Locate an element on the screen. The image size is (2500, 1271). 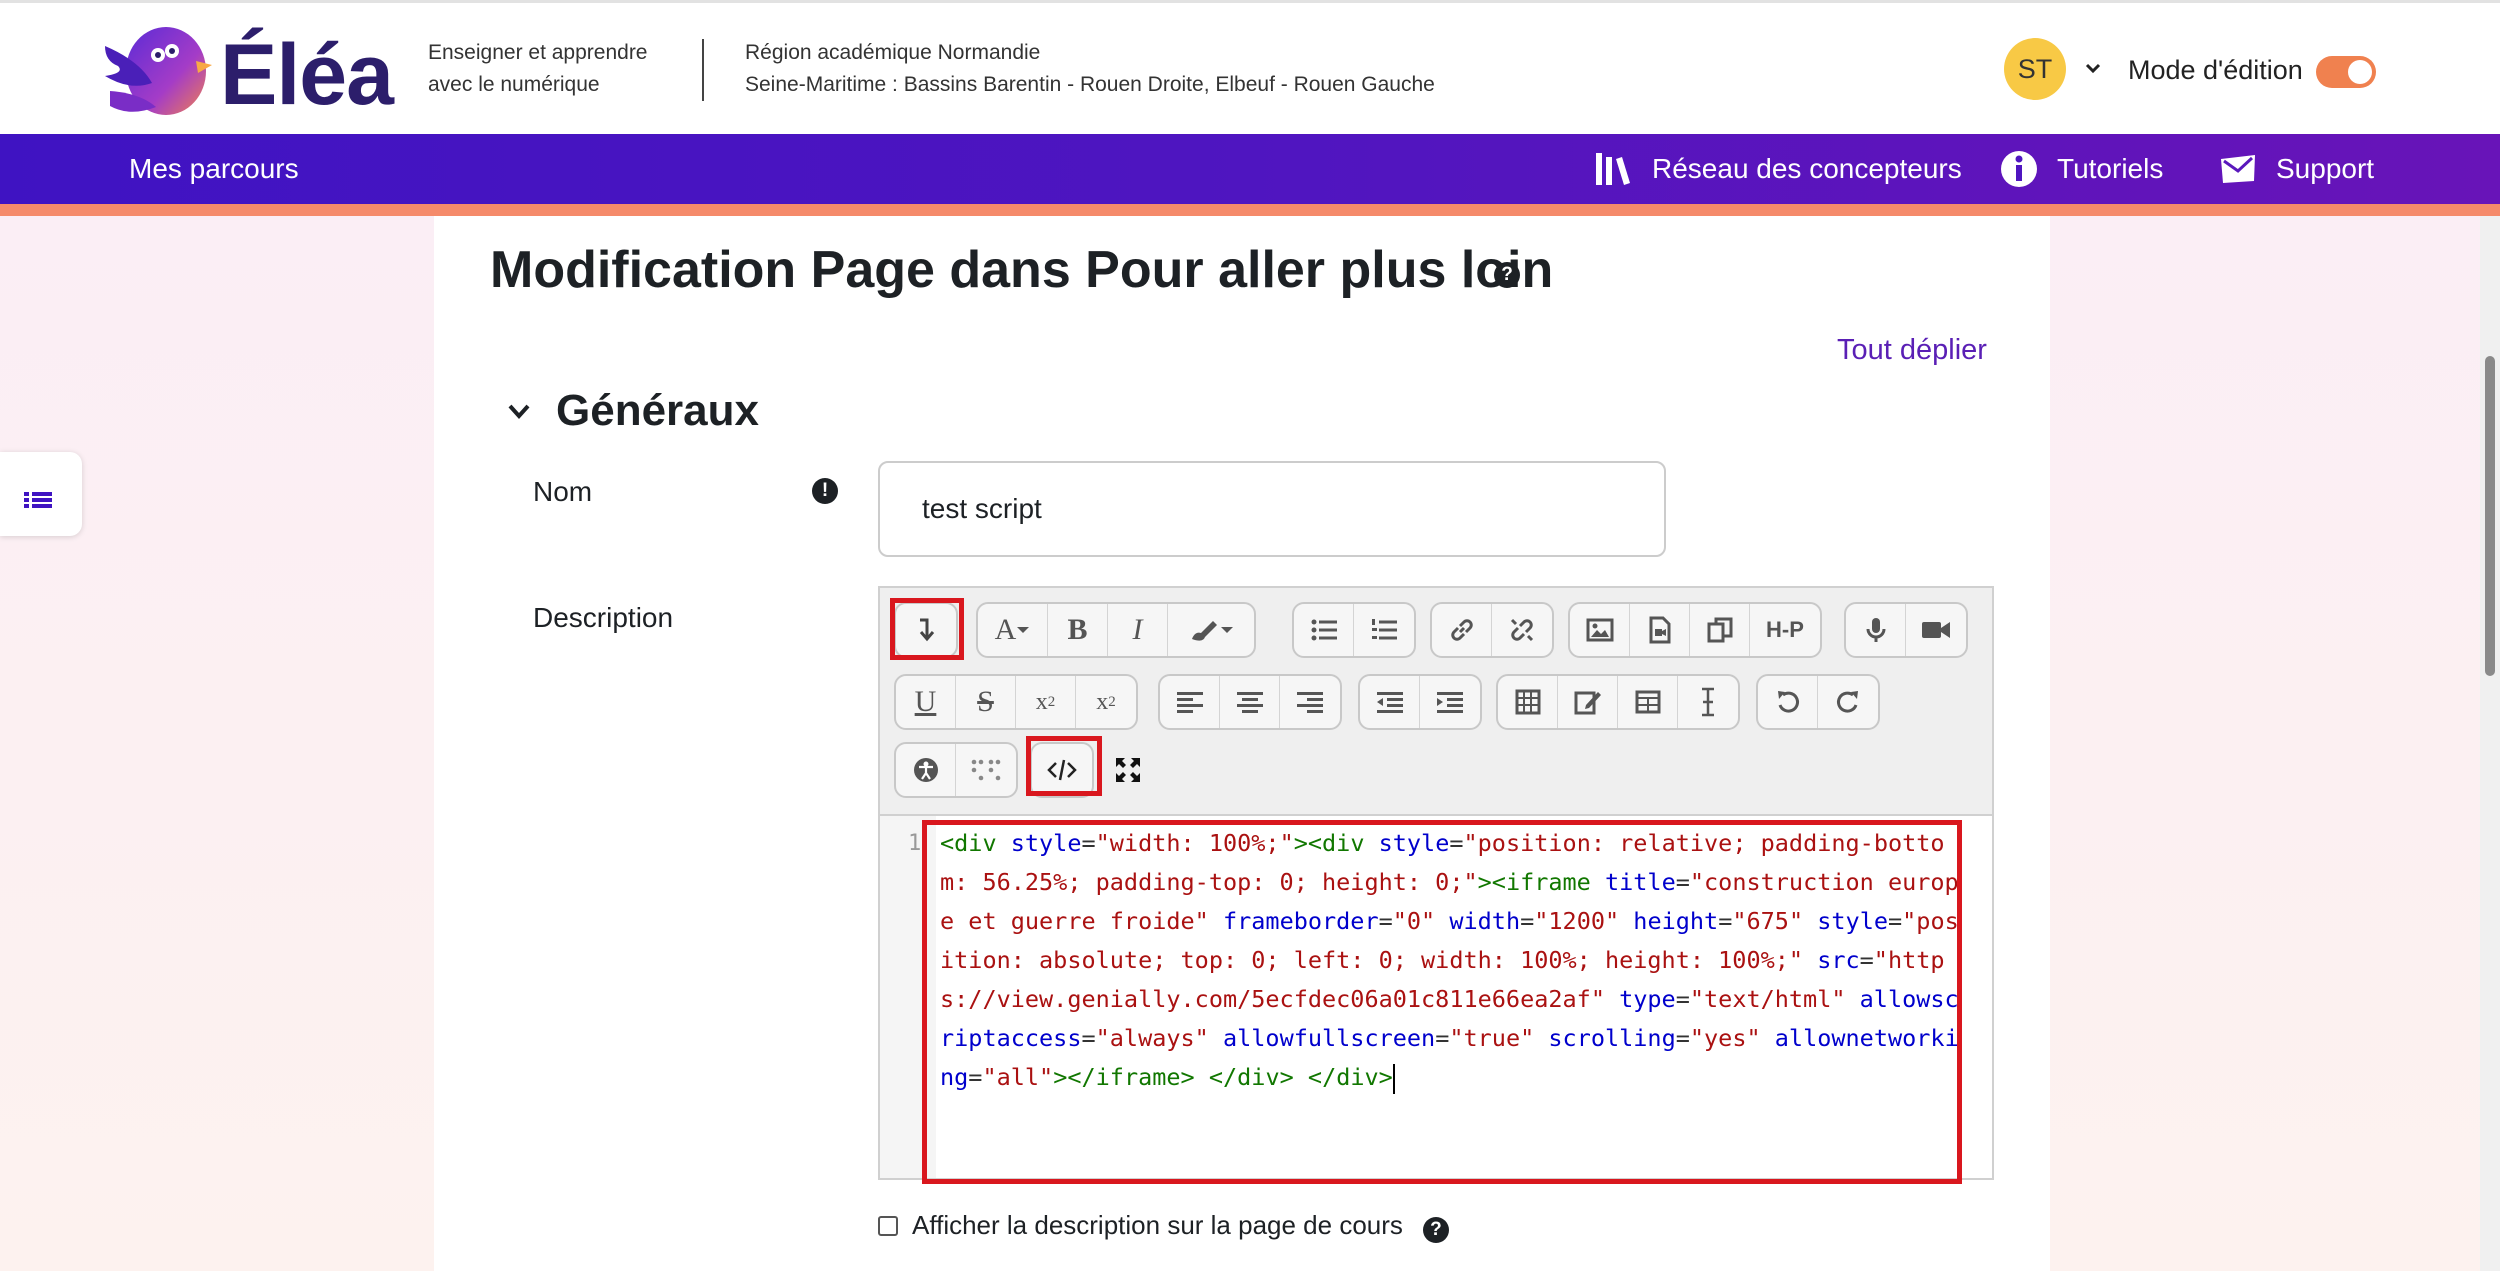
line-number: 1 is located at coordinates (915, 843).